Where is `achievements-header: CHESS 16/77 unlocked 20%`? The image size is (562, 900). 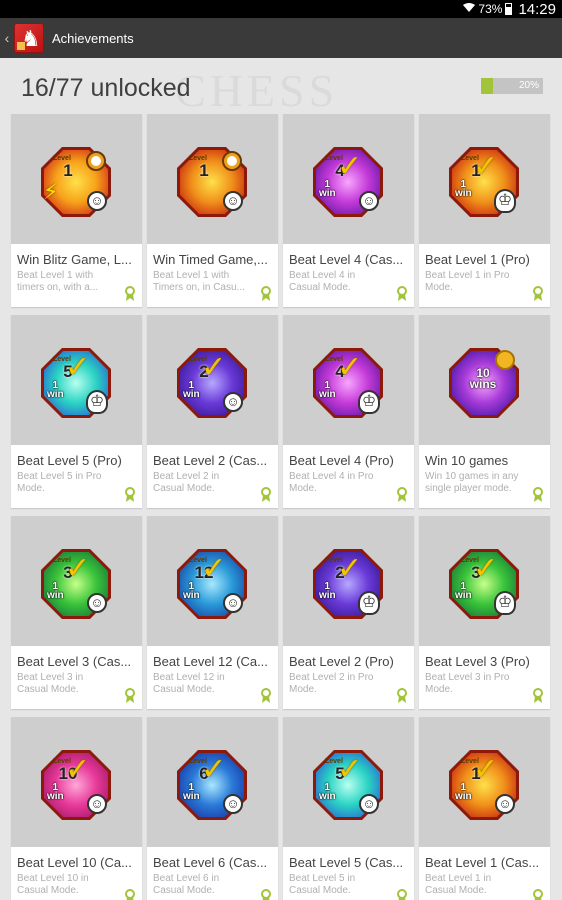
achievements-header: CHESS 16/77 unlocked 20% is located at coordinates (281, 85).